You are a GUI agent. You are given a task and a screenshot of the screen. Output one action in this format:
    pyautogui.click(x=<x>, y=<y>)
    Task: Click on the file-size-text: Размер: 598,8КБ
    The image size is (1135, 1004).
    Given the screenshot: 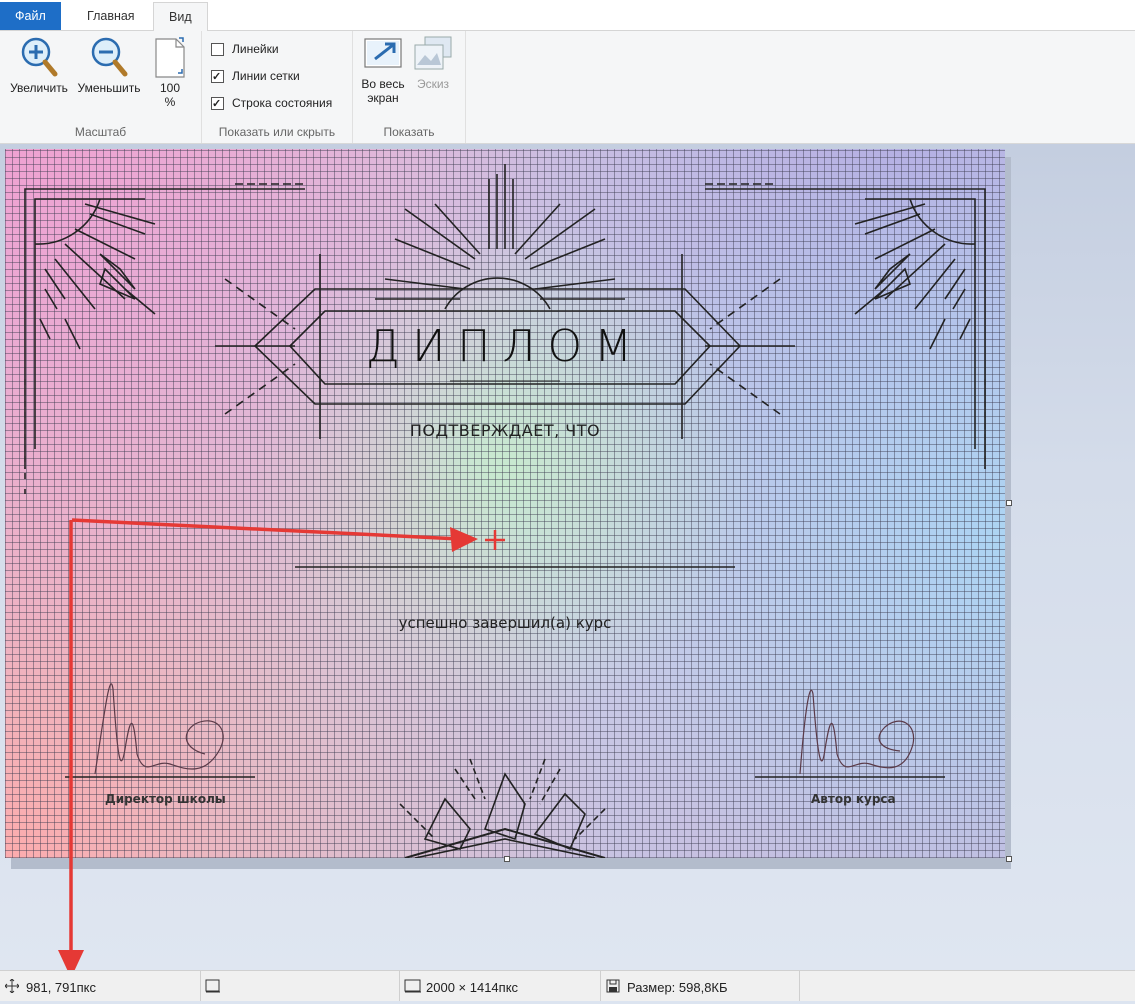 What is the action you would take?
    pyautogui.click(x=677, y=987)
    